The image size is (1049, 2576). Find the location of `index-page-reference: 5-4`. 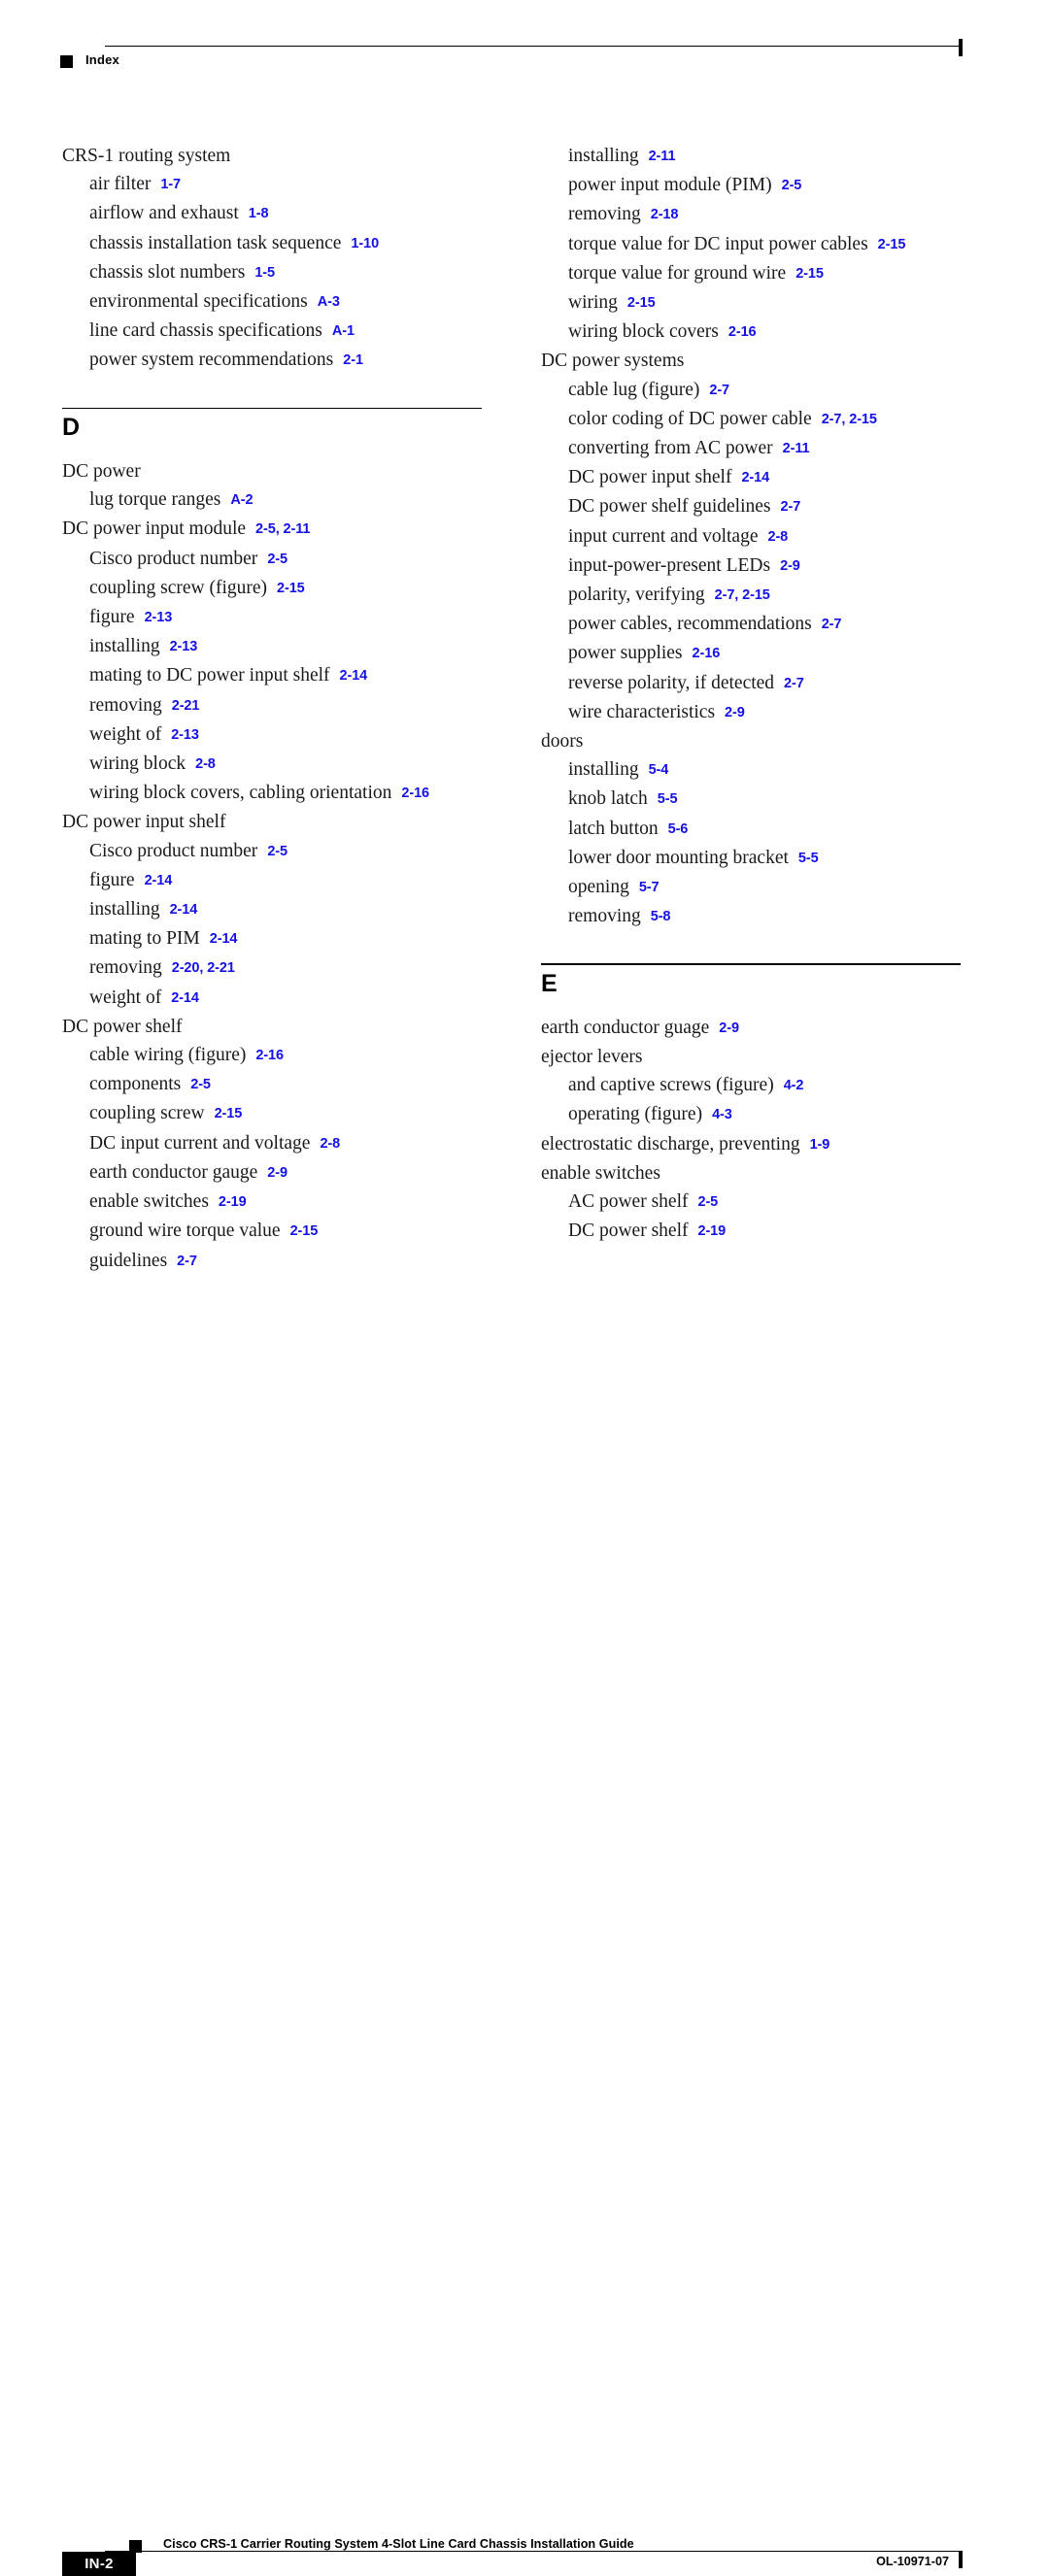

index-page-reference: 5-4 is located at coordinates (659, 770).